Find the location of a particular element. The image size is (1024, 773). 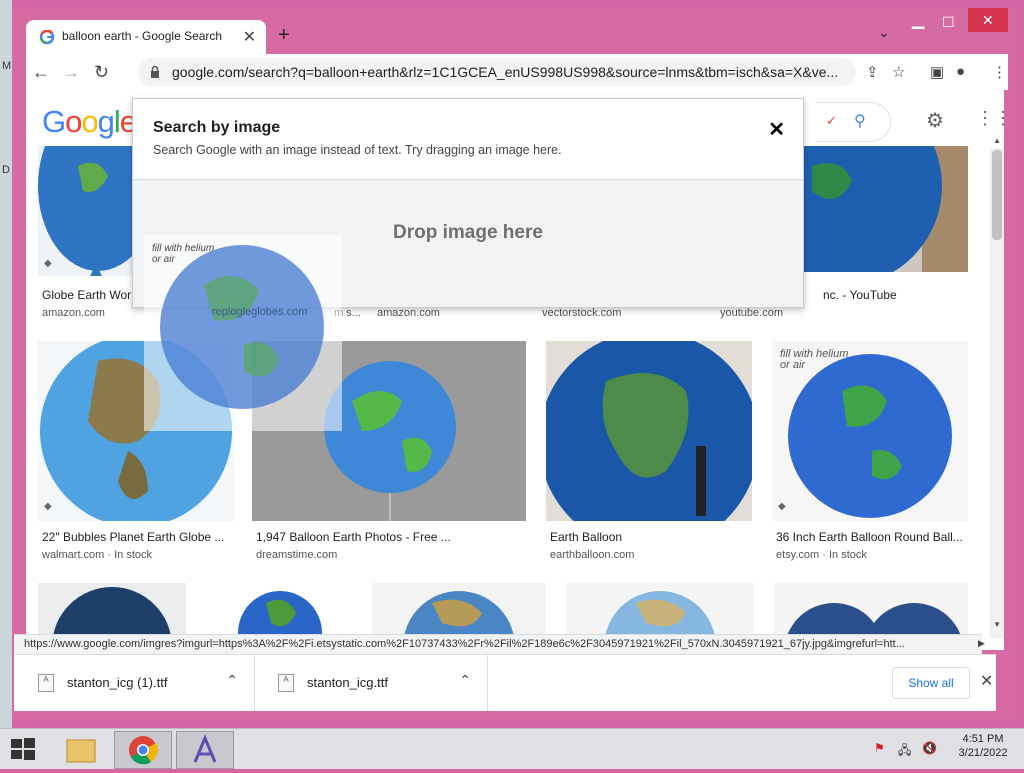

giant-earth-balloon-image is located at coordinates (649, 431).